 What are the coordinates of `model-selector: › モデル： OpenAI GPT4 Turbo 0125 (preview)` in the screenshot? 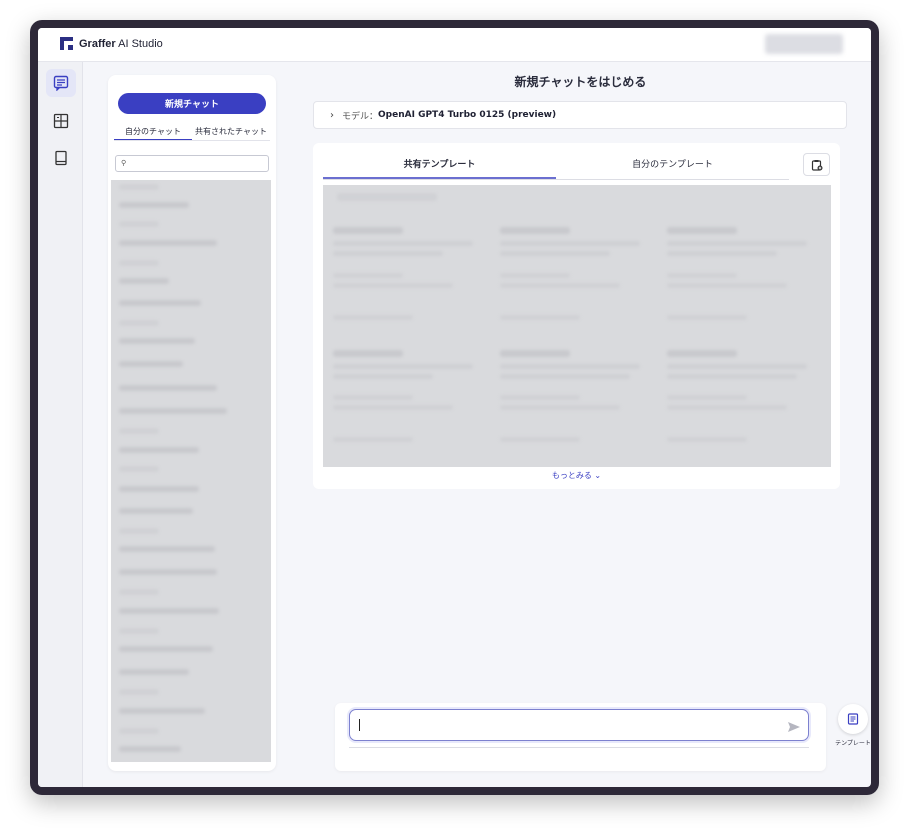 It's located at (580, 115).